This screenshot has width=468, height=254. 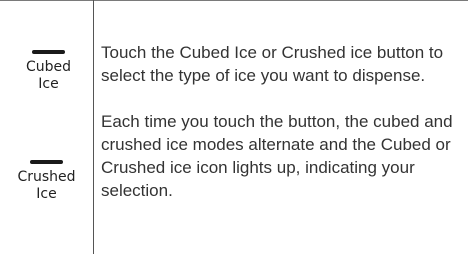 I want to click on cubed-ice-label-line2: Ice, so click(x=48, y=84).